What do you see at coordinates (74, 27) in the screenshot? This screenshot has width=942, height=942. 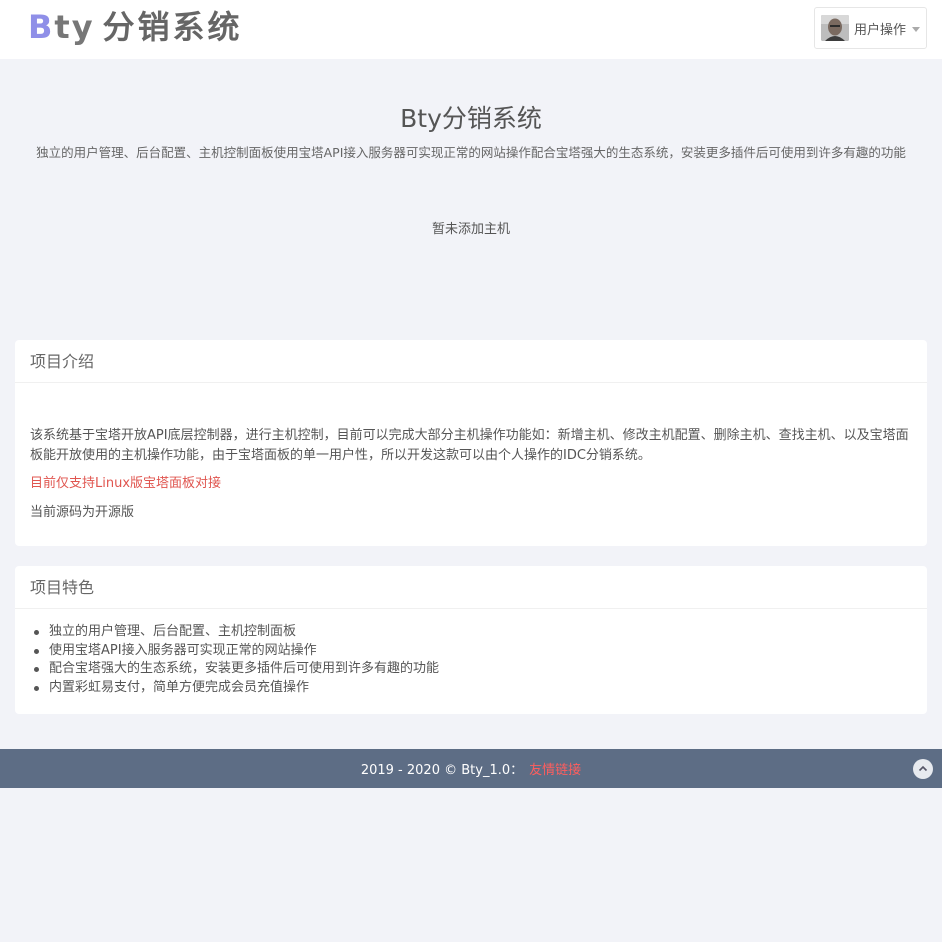 I see `logo-letters-ty: ty` at bounding box center [74, 27].